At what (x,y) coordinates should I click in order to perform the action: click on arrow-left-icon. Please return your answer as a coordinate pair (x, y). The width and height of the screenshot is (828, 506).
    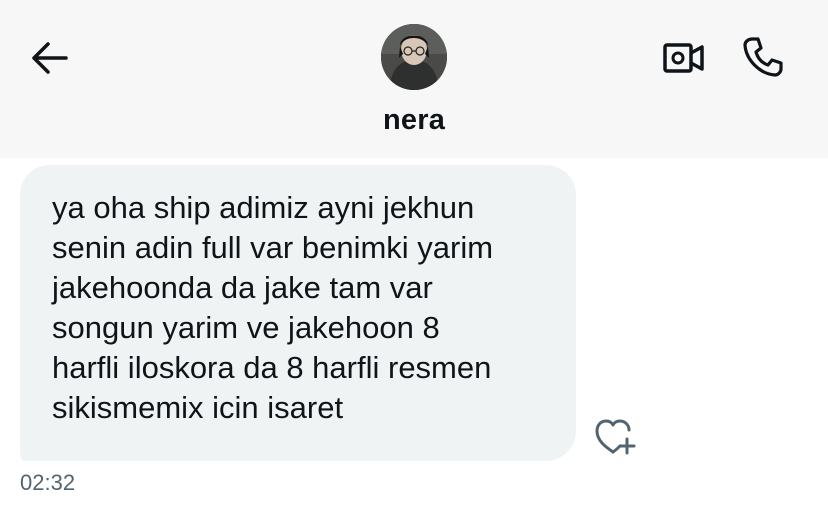
    Looking at the image, I should click on (50, 58).